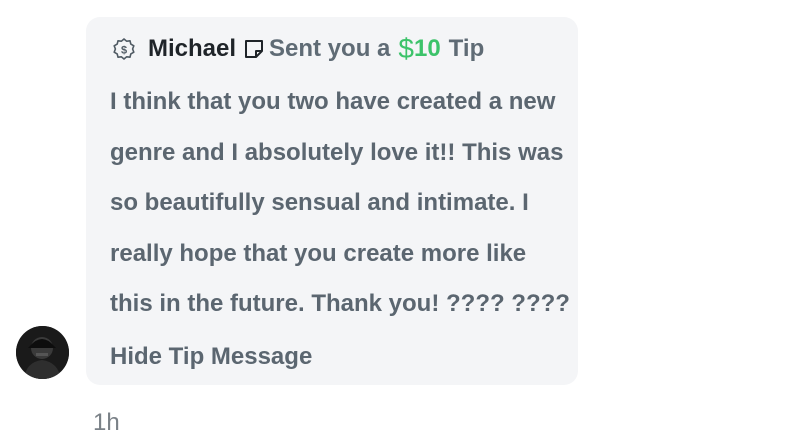  What do you see at coordinates (333, 101) in the screenshot?
I see `message-line: I think that you two have created a new` at bounding box center [333, 101].